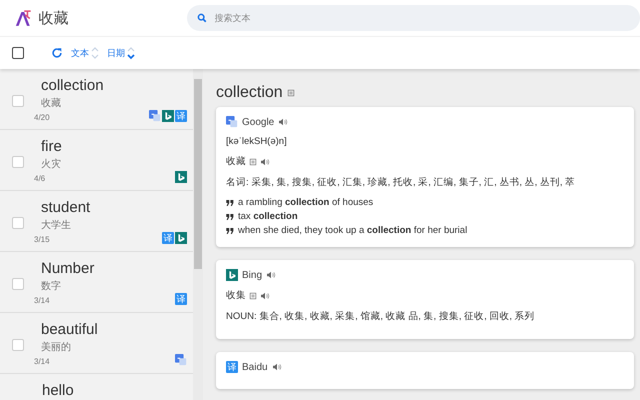 This screenshot has height=400, width=640. Describe the element at coordinates (56, 225) in the screenshot. I see `translation-text: 大学生` at that location.